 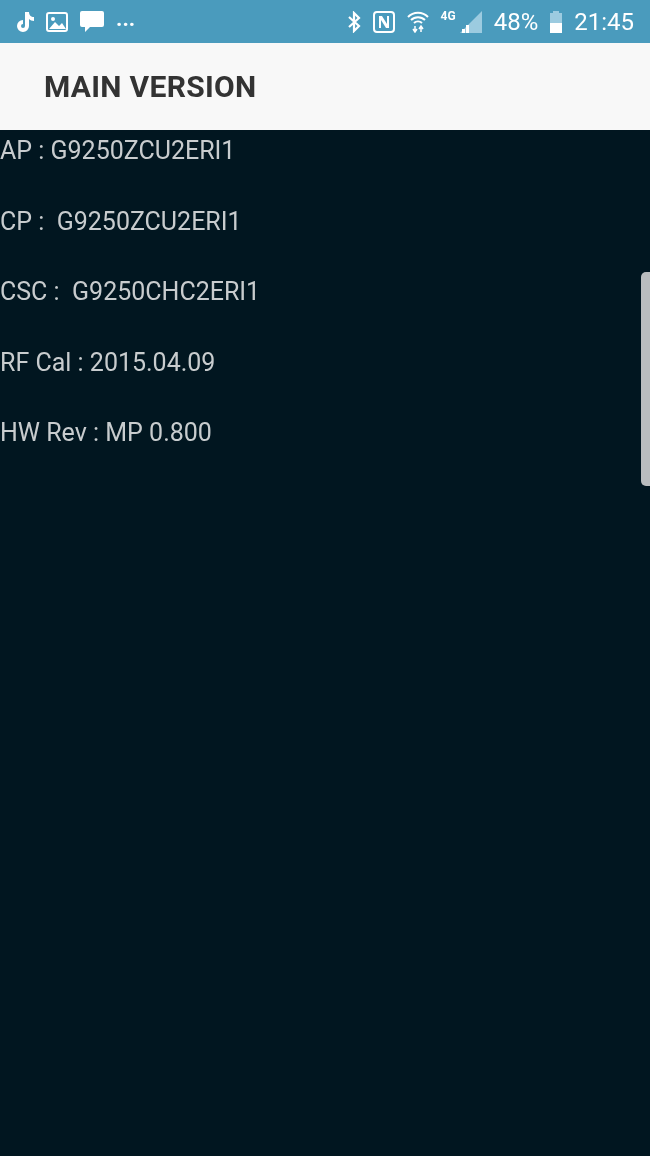 I want to click on scrollbar, so click(x=645, y=379).